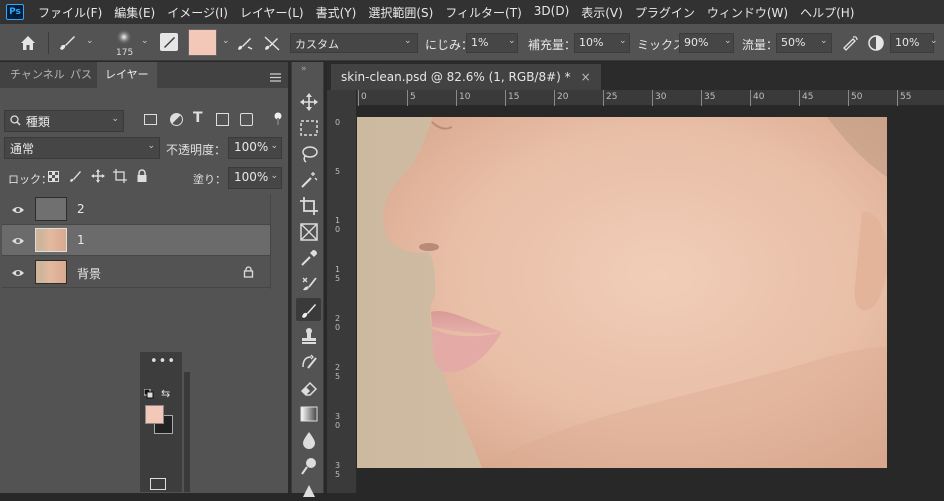 Image resolution: width=944 pixels, height=501 pixels. I want to click on panel-menu-icon, so click(275, 76).